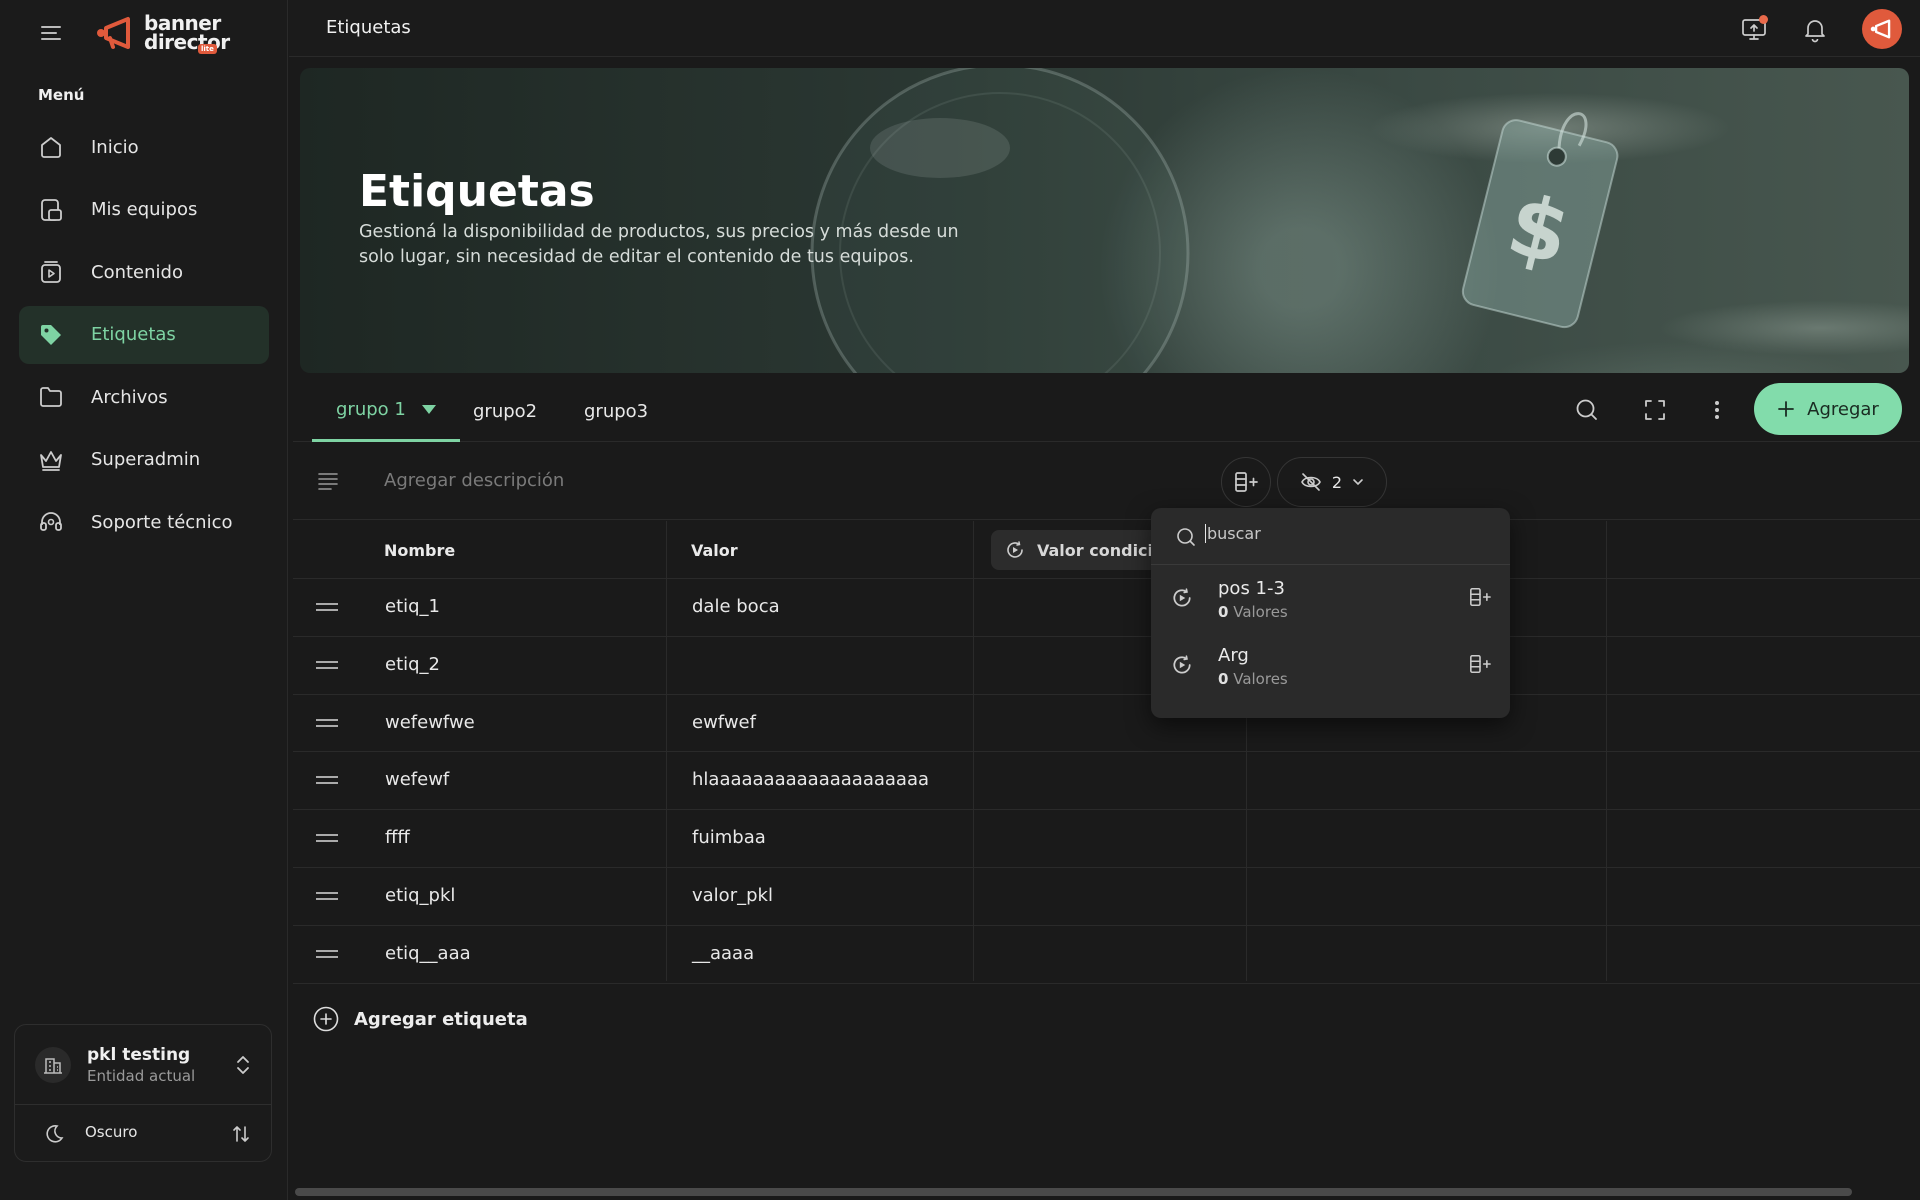 The height and width of the screenshot is (1200, 1920). Describe the element at coordinates (326, 1019) in the screenshot. I see `plus-circle-icon` at that location.